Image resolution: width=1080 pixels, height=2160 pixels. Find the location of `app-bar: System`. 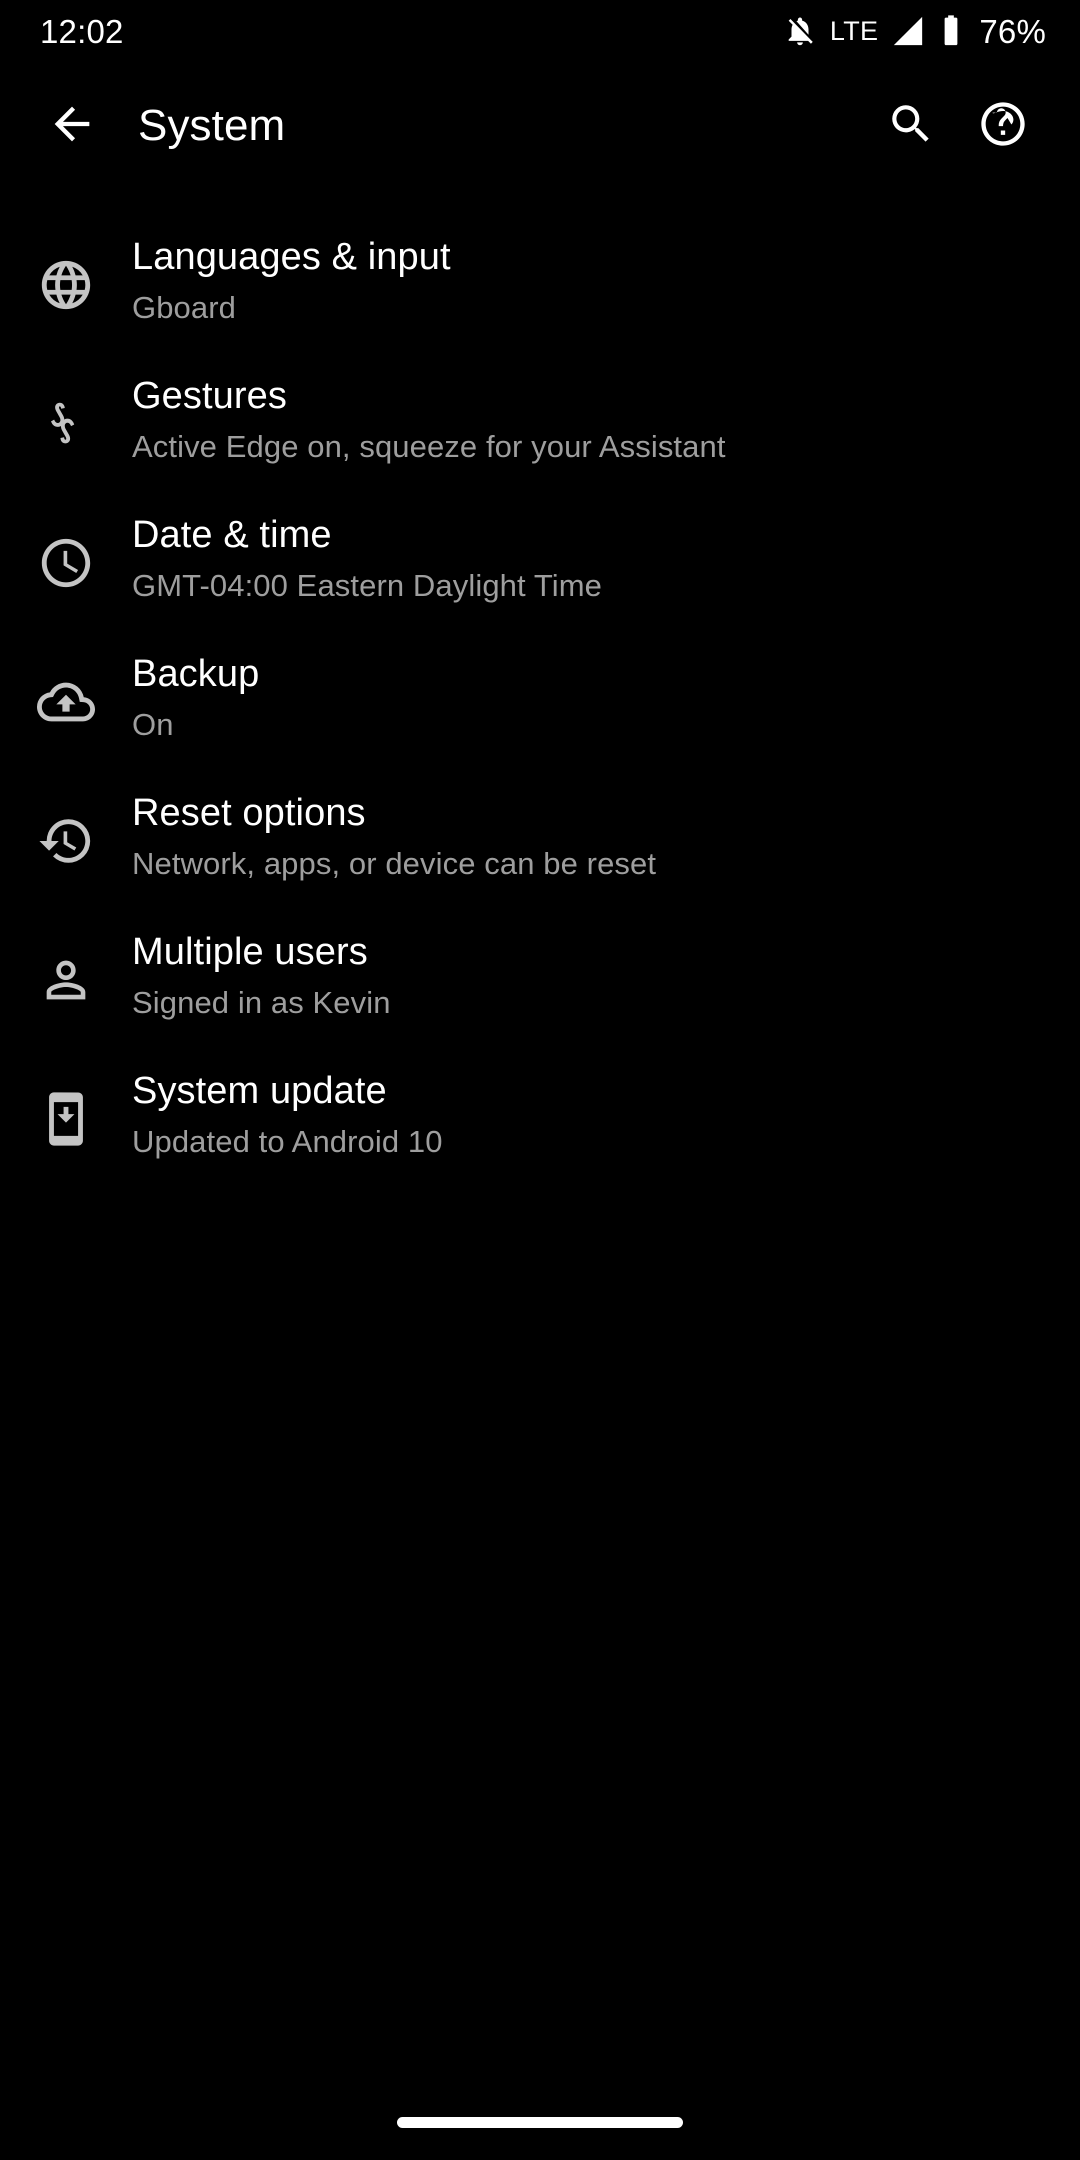

app-bar: System is located at coordinates (540, 126).